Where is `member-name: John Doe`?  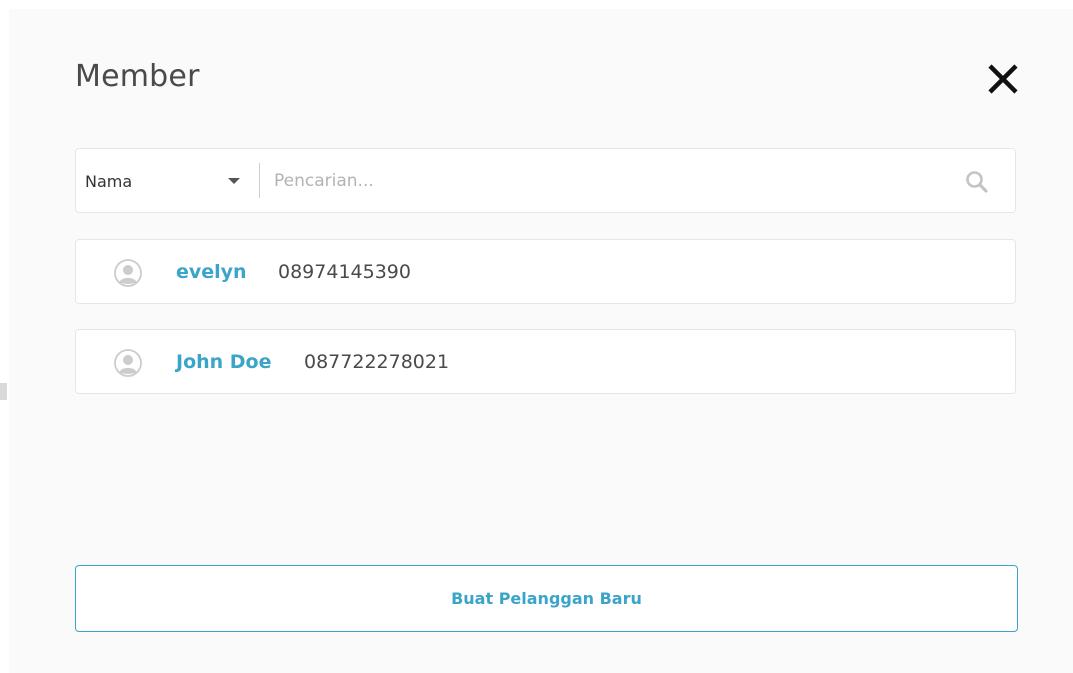
member-name: John Doe is located at coordinates (224, 362).